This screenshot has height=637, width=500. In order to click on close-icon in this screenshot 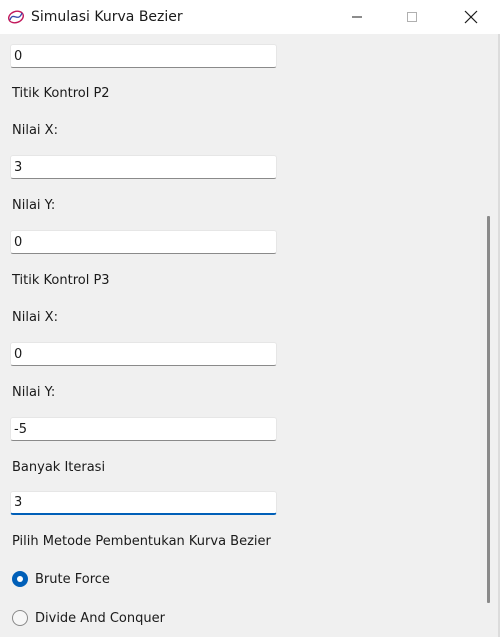, I will do `click(471, 17)`.